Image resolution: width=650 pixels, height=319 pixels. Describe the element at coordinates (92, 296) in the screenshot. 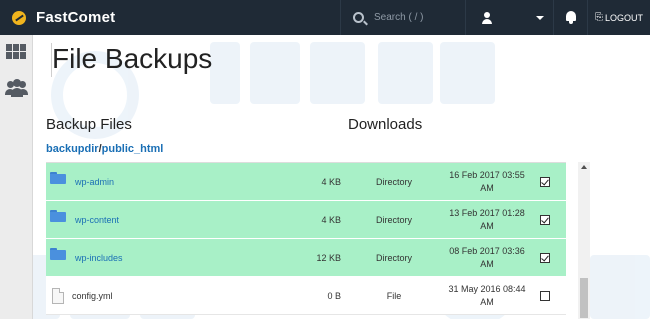

I see `file-name: config.yml` at that location.